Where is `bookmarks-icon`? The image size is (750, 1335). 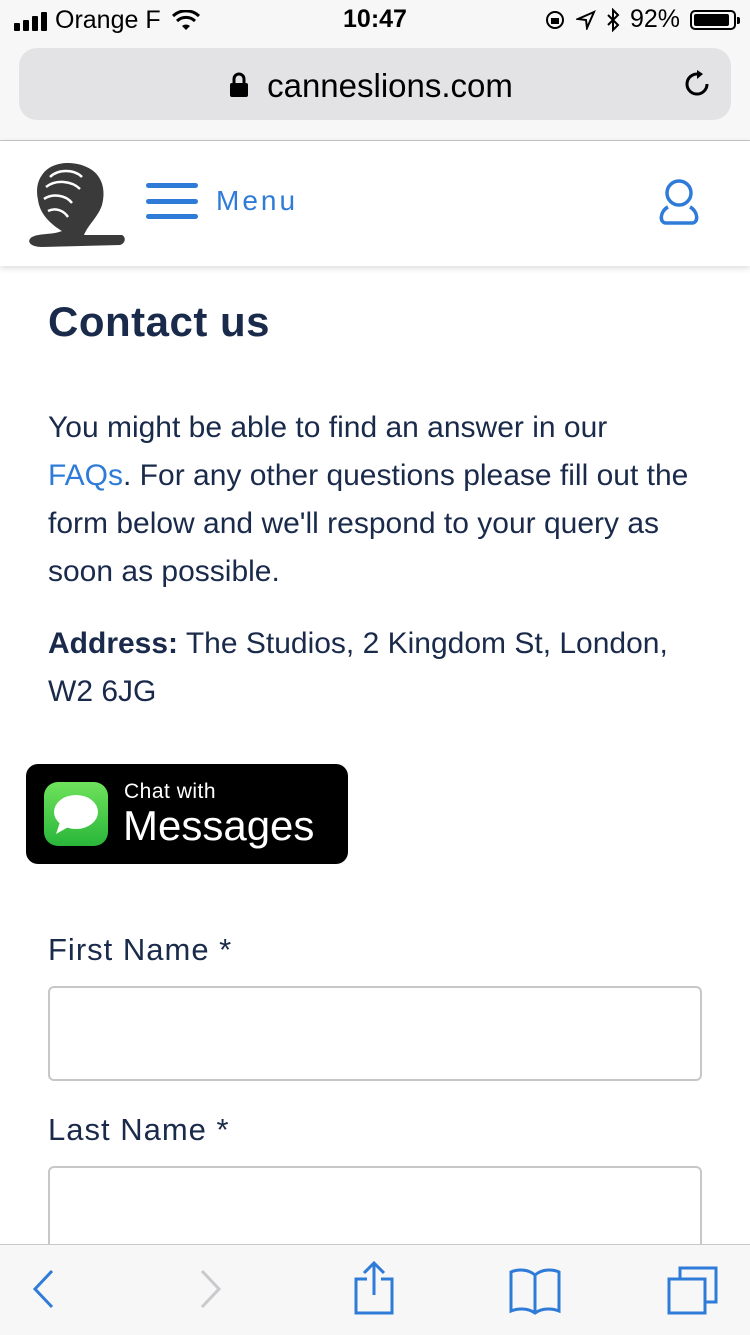 bookmarks-icon is located at coordinates (535, 1291).